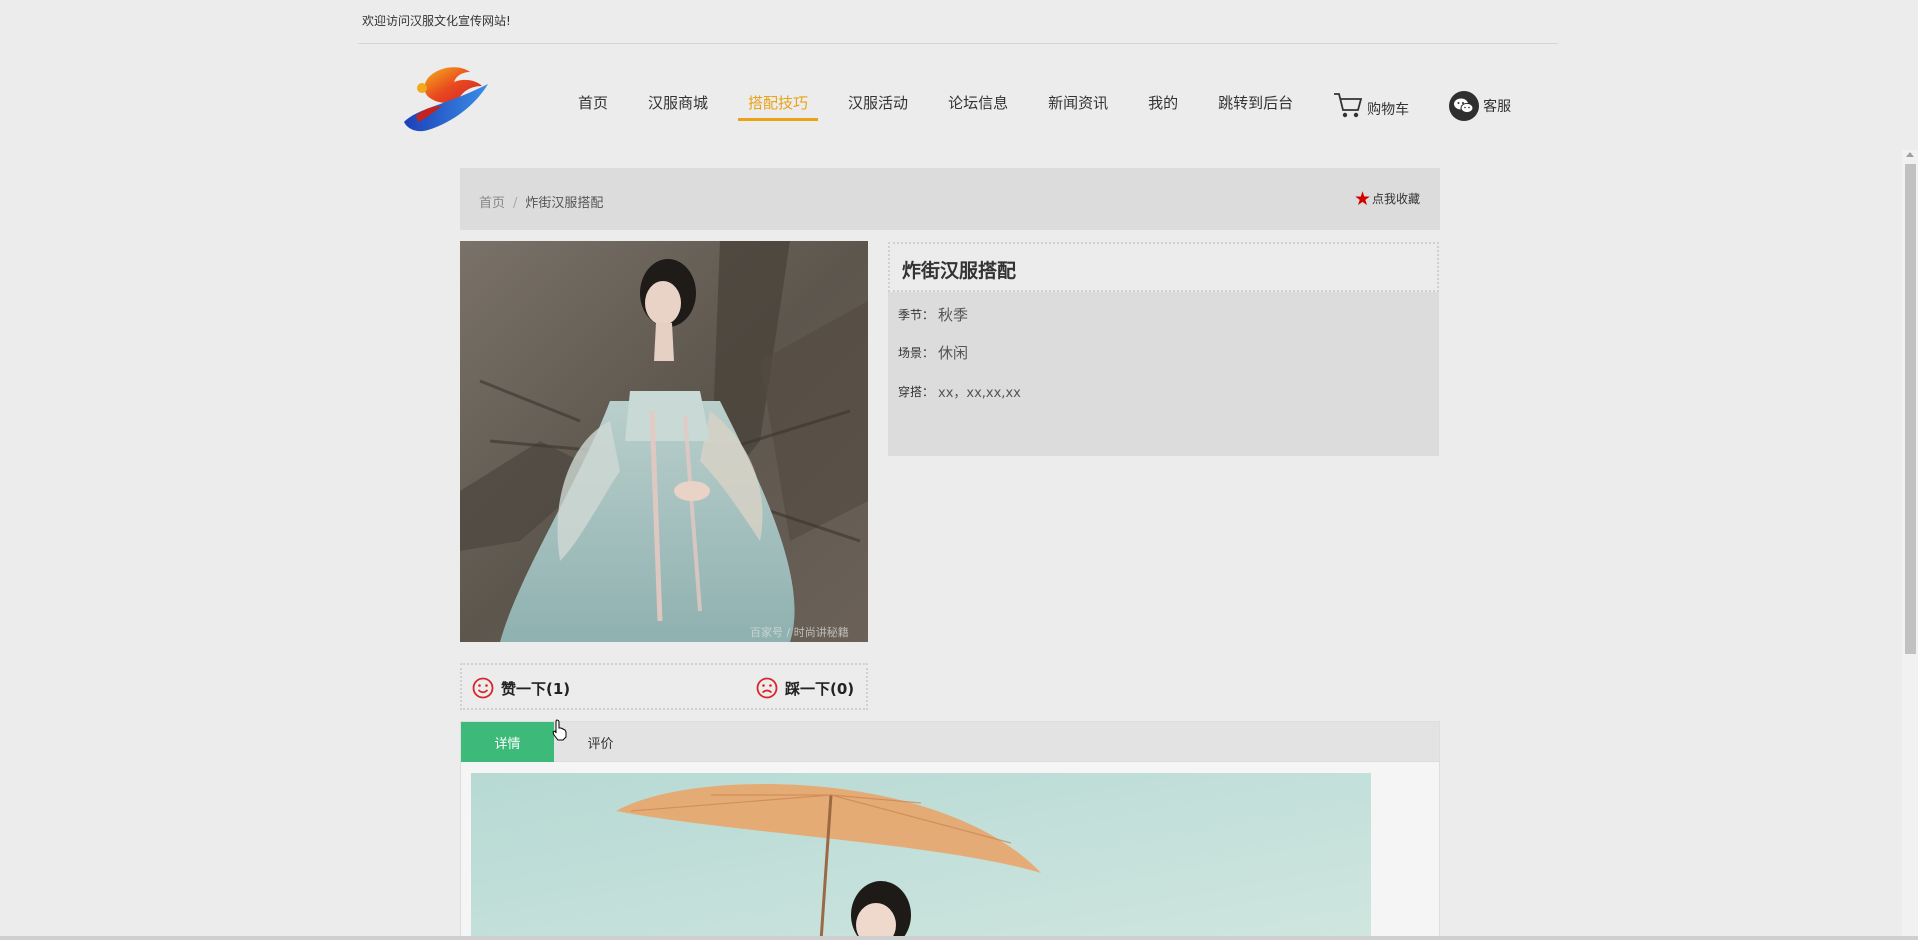 This screenshot has height=940, width=1918. What do you see at coordinates (916, 353) in the screenshot?
I see `field-scene-key: 场景：` at bounding box center [916, 353].